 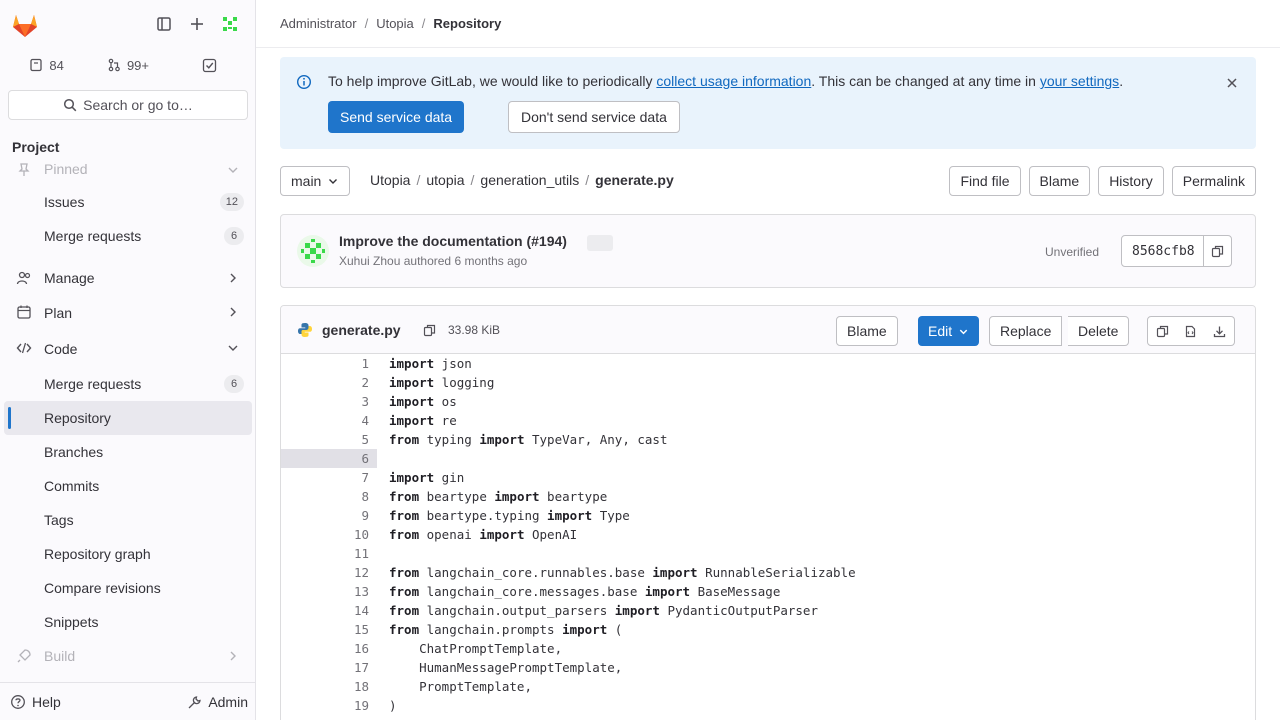 What do you see at coordinates (329, 496) in the screenshot?
I see `line-number: 8` at bounding box center [329, 496].